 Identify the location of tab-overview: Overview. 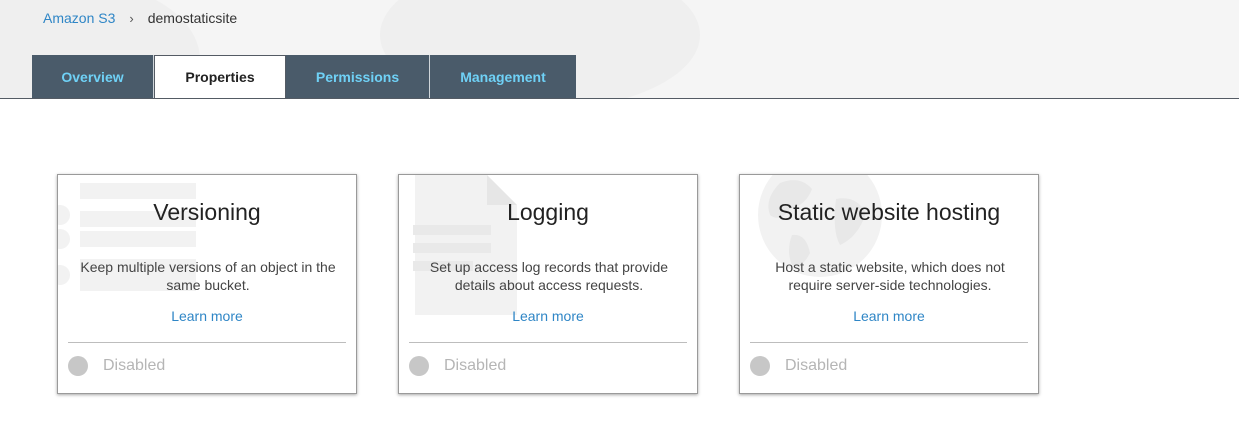
(93, 76).